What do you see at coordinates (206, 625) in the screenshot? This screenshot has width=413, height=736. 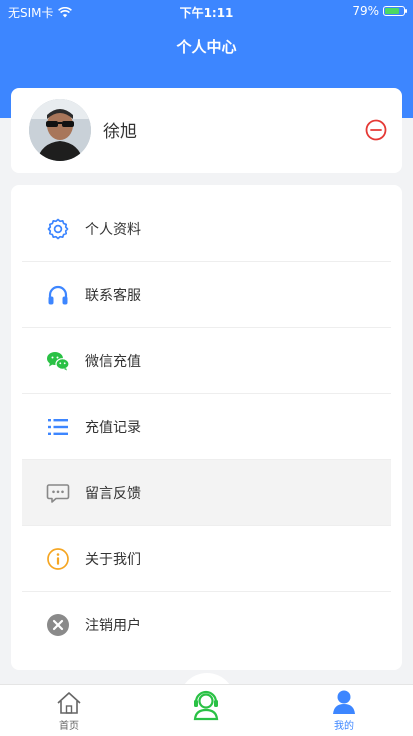 I see `menu-item-deactivate: 注销用户` at bounding box center [206, 625].